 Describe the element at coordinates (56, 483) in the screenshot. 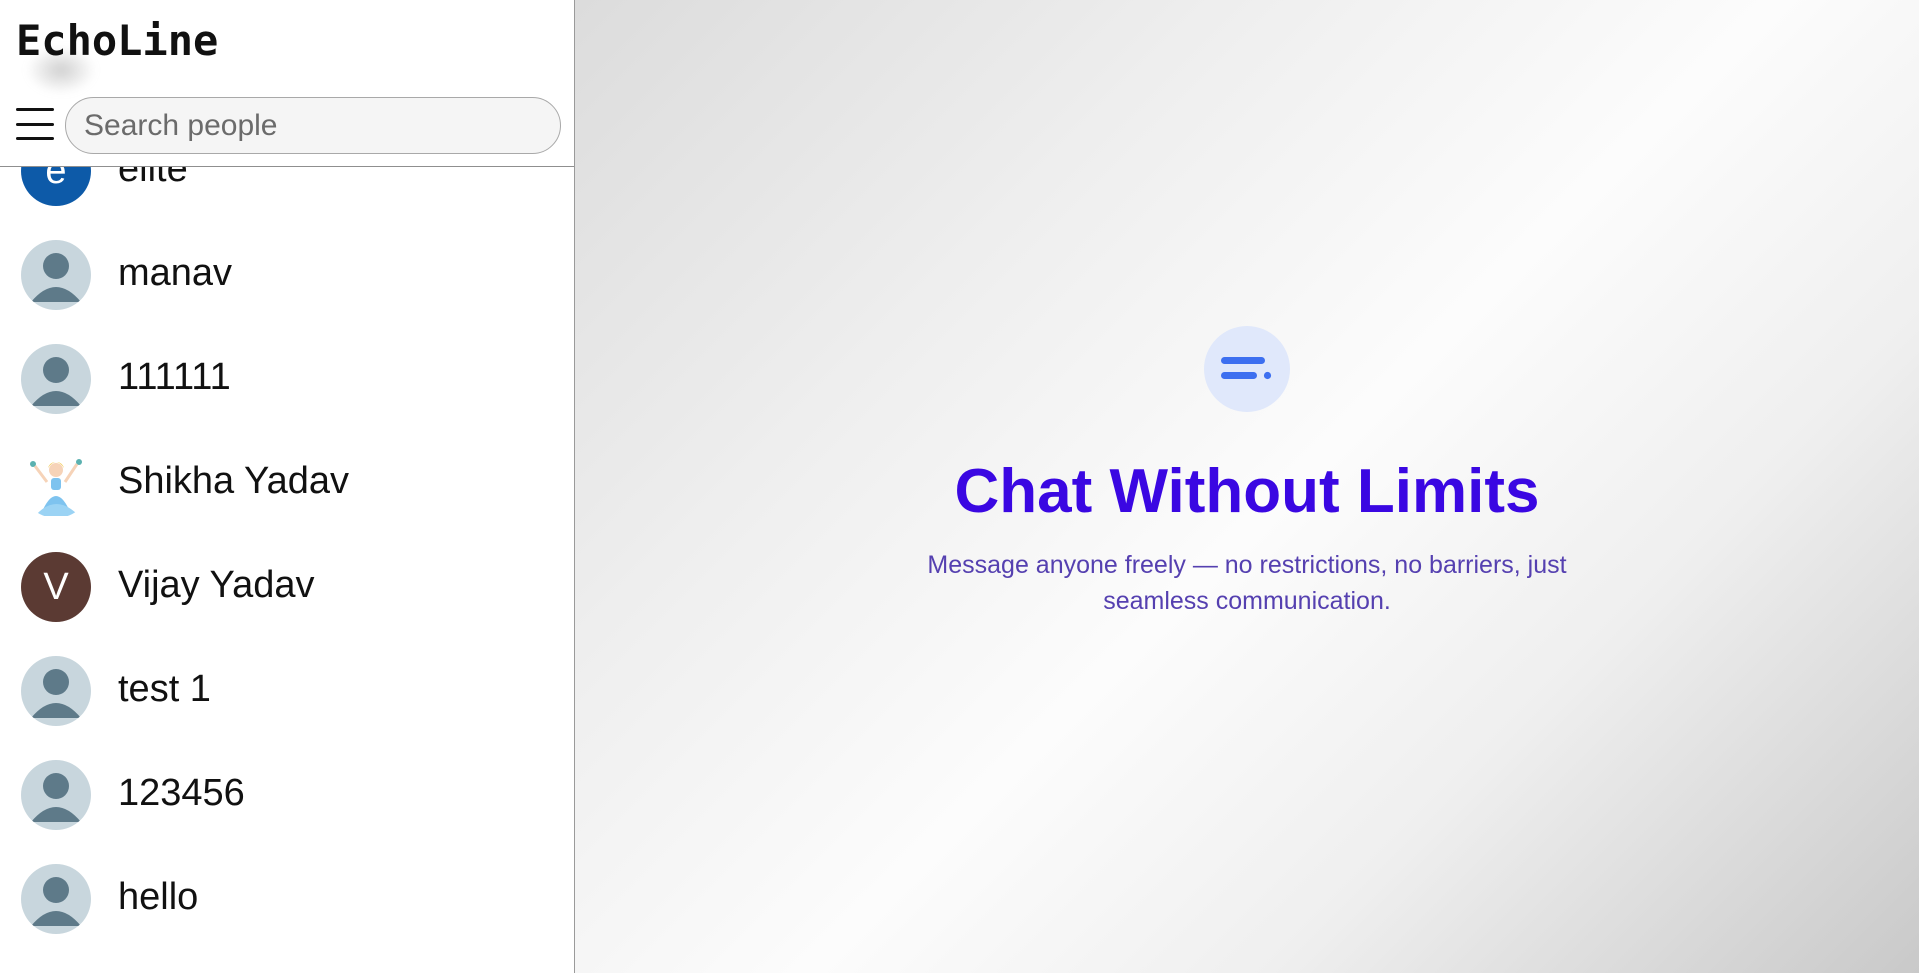

I see `princess-avatar-icon` at that location.